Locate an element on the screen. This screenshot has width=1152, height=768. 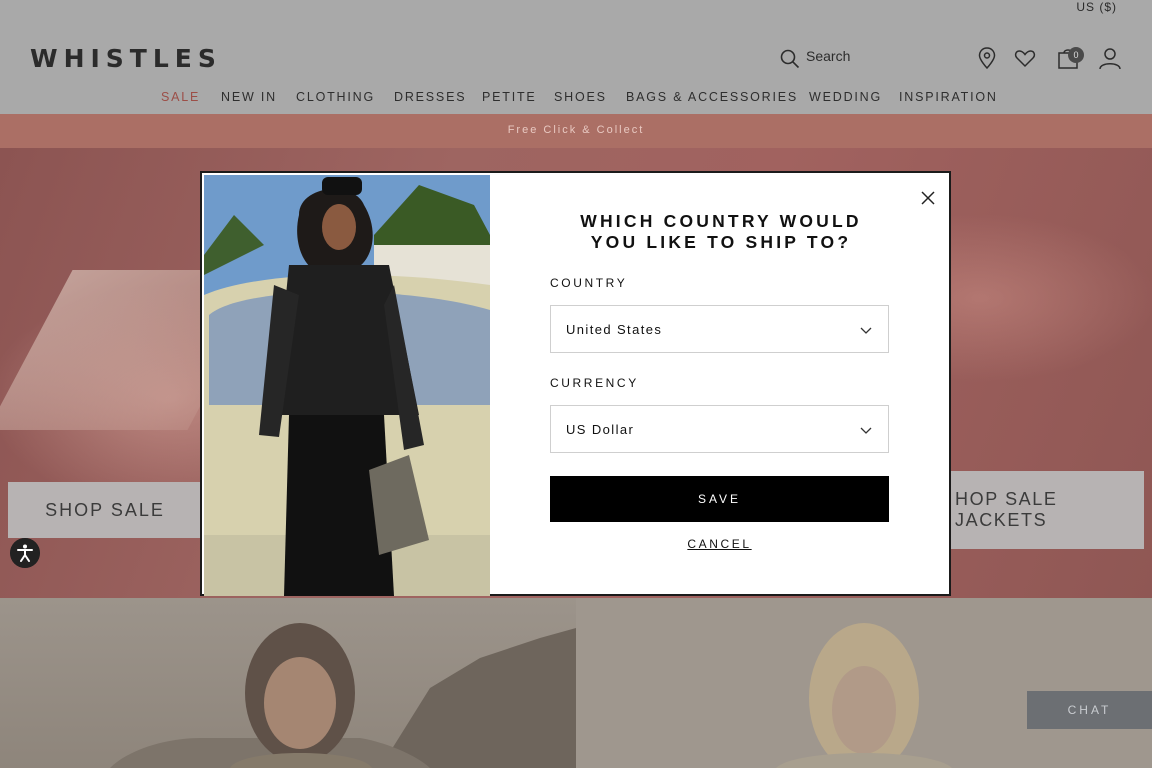
location-pin-icon is located at coordinates (987, 58).